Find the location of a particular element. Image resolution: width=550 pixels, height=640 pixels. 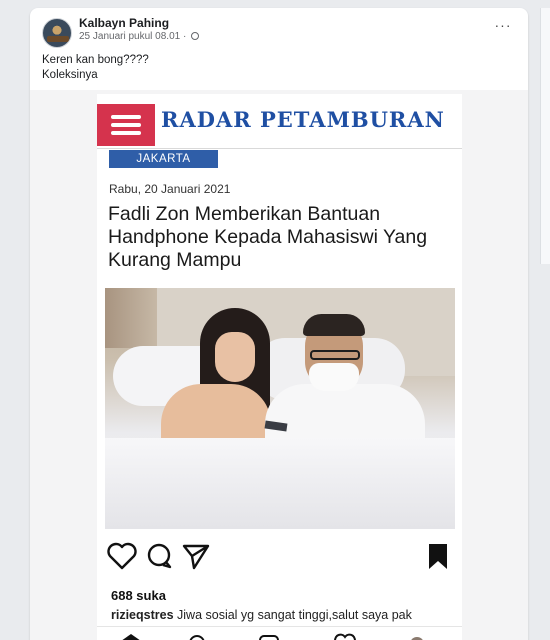

caption-line: Koleksinya is located at coordinates (70, 75).